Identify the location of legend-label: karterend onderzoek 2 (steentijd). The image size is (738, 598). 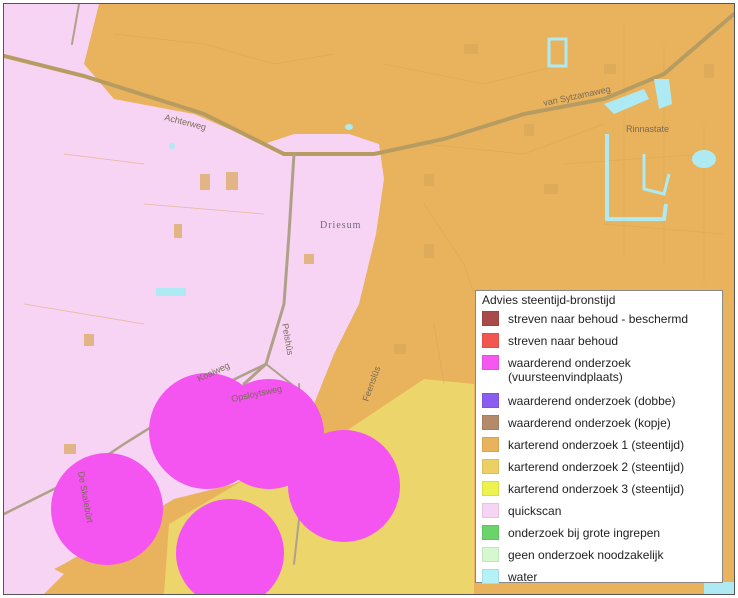
(596, 467).